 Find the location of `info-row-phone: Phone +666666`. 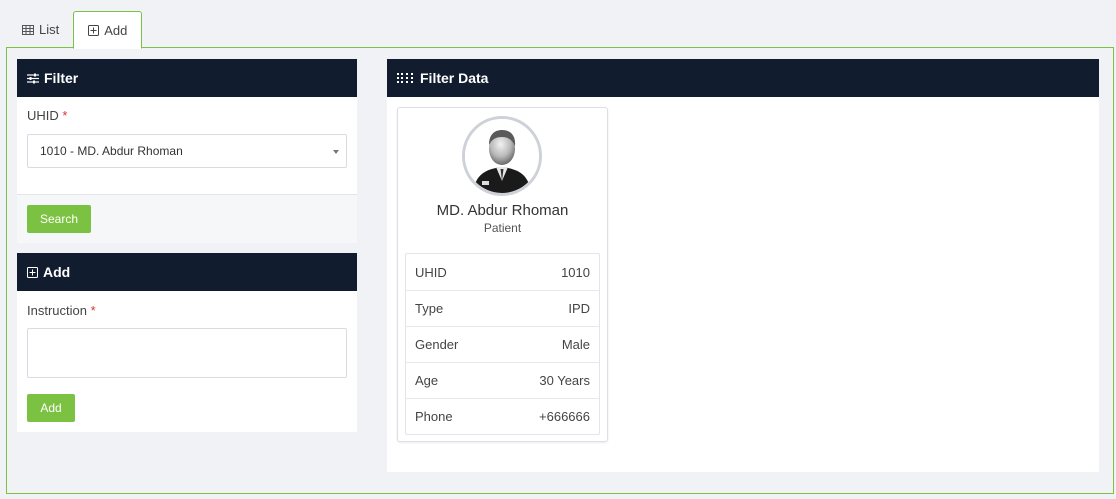

info-row-phone: Phone +666666 is located at coordinates (502, 416).